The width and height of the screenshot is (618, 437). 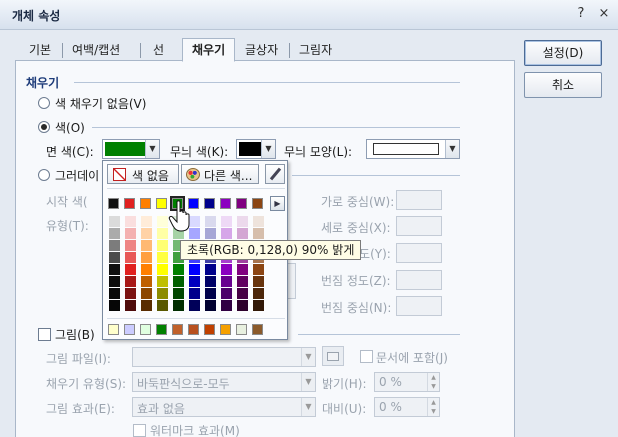 I want to click on face-color-picker: ▼, so click(x=131, y=149).